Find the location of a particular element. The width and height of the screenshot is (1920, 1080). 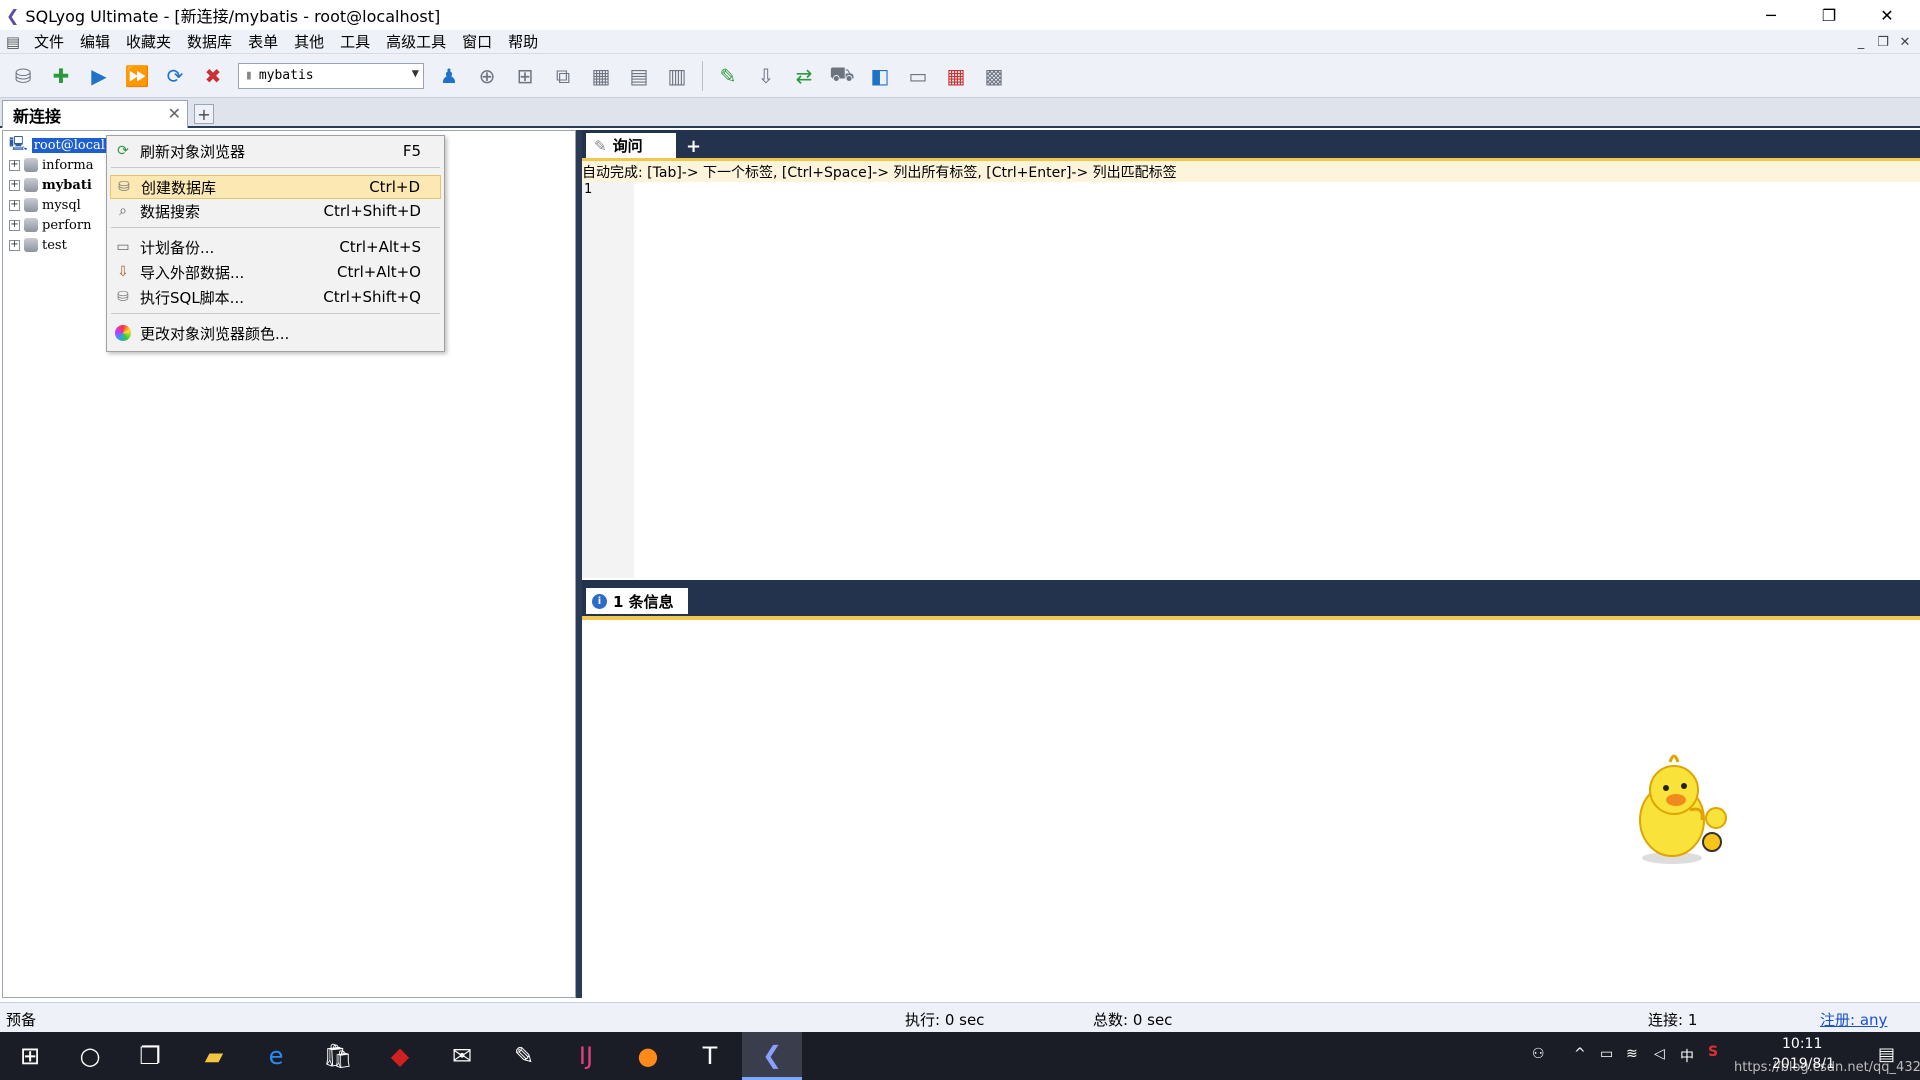

table-icon: ▦ is located at coordinates (601, 76).